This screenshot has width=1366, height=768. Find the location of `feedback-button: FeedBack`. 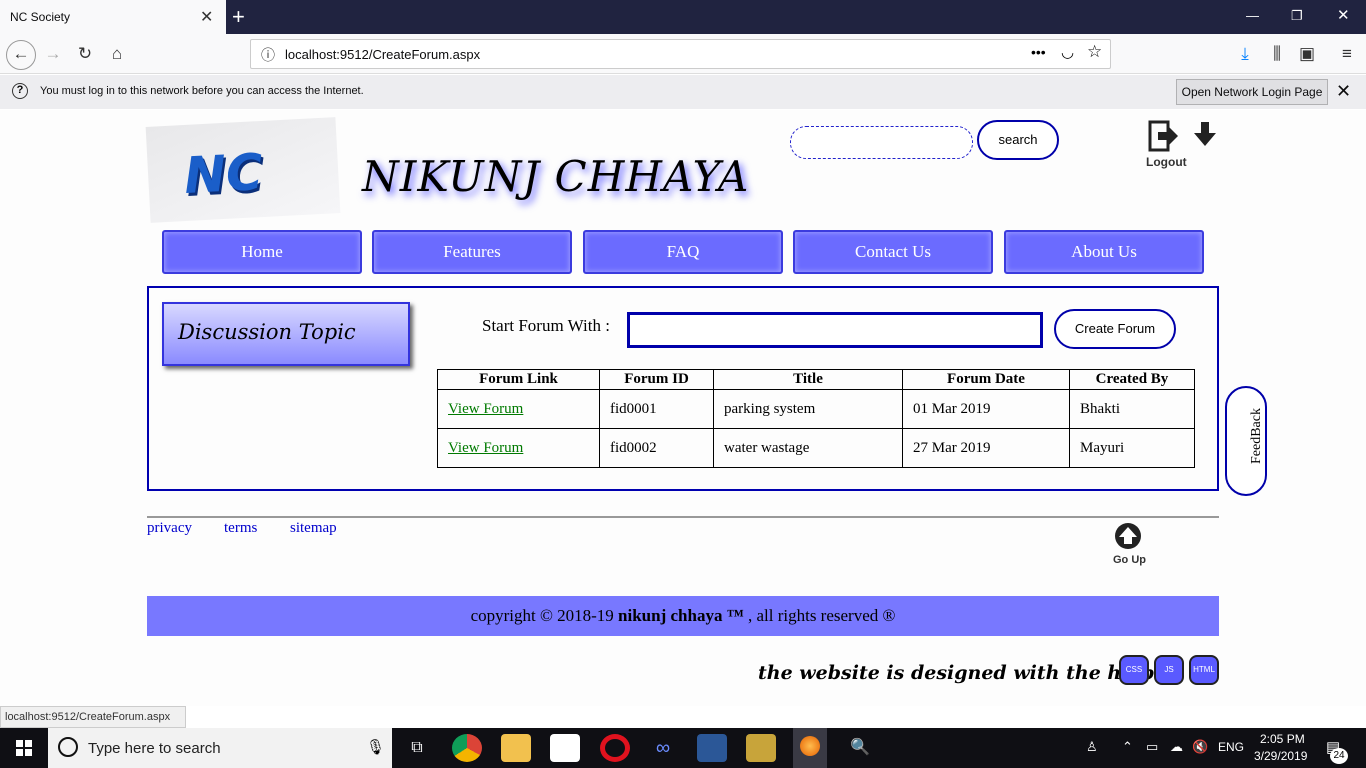

feedback-button: FeedBack is located at coordinates (1246, 441).